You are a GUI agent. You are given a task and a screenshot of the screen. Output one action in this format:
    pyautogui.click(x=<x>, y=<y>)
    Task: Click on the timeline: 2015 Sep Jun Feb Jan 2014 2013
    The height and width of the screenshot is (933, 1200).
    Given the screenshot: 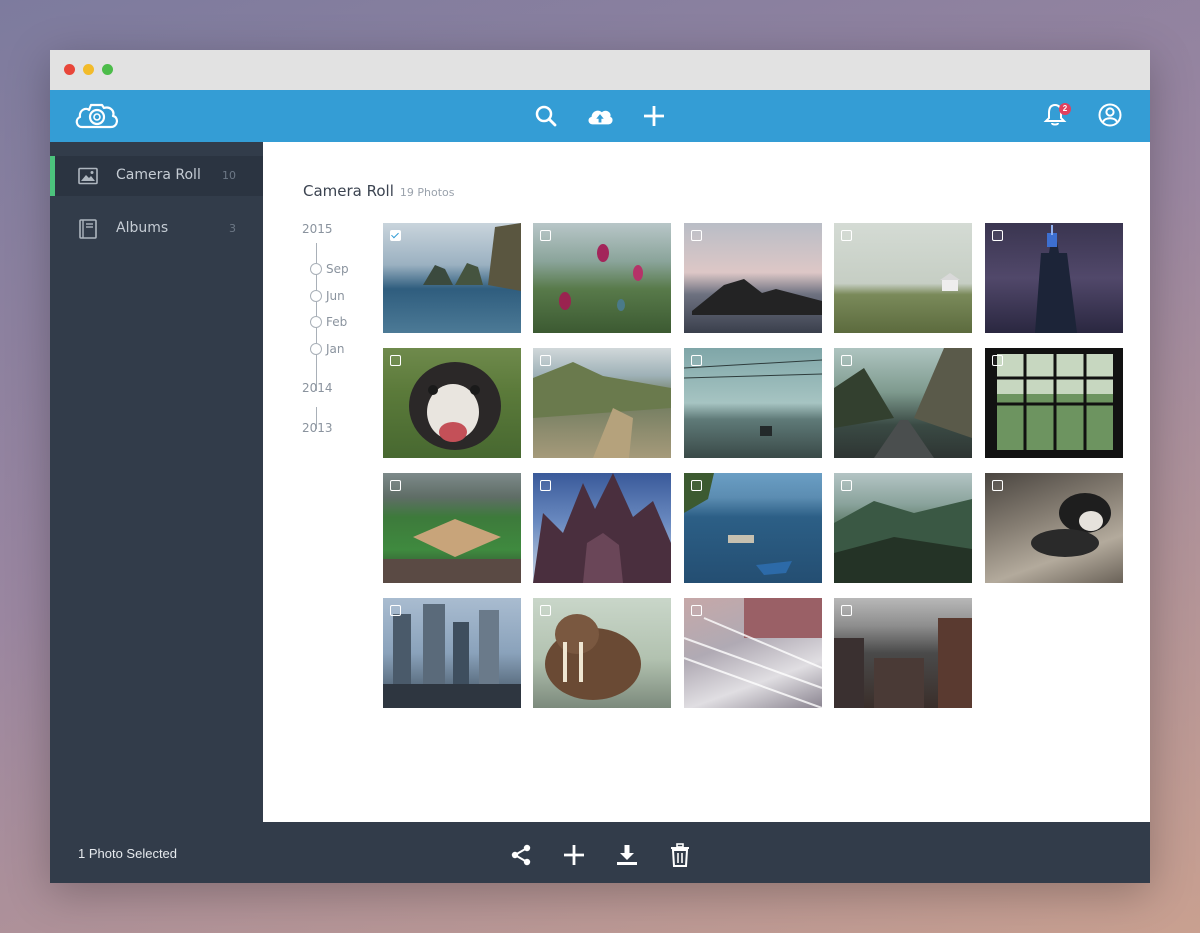 What is the action you would take?
    pyautogui.click(x=336, y=337)
    